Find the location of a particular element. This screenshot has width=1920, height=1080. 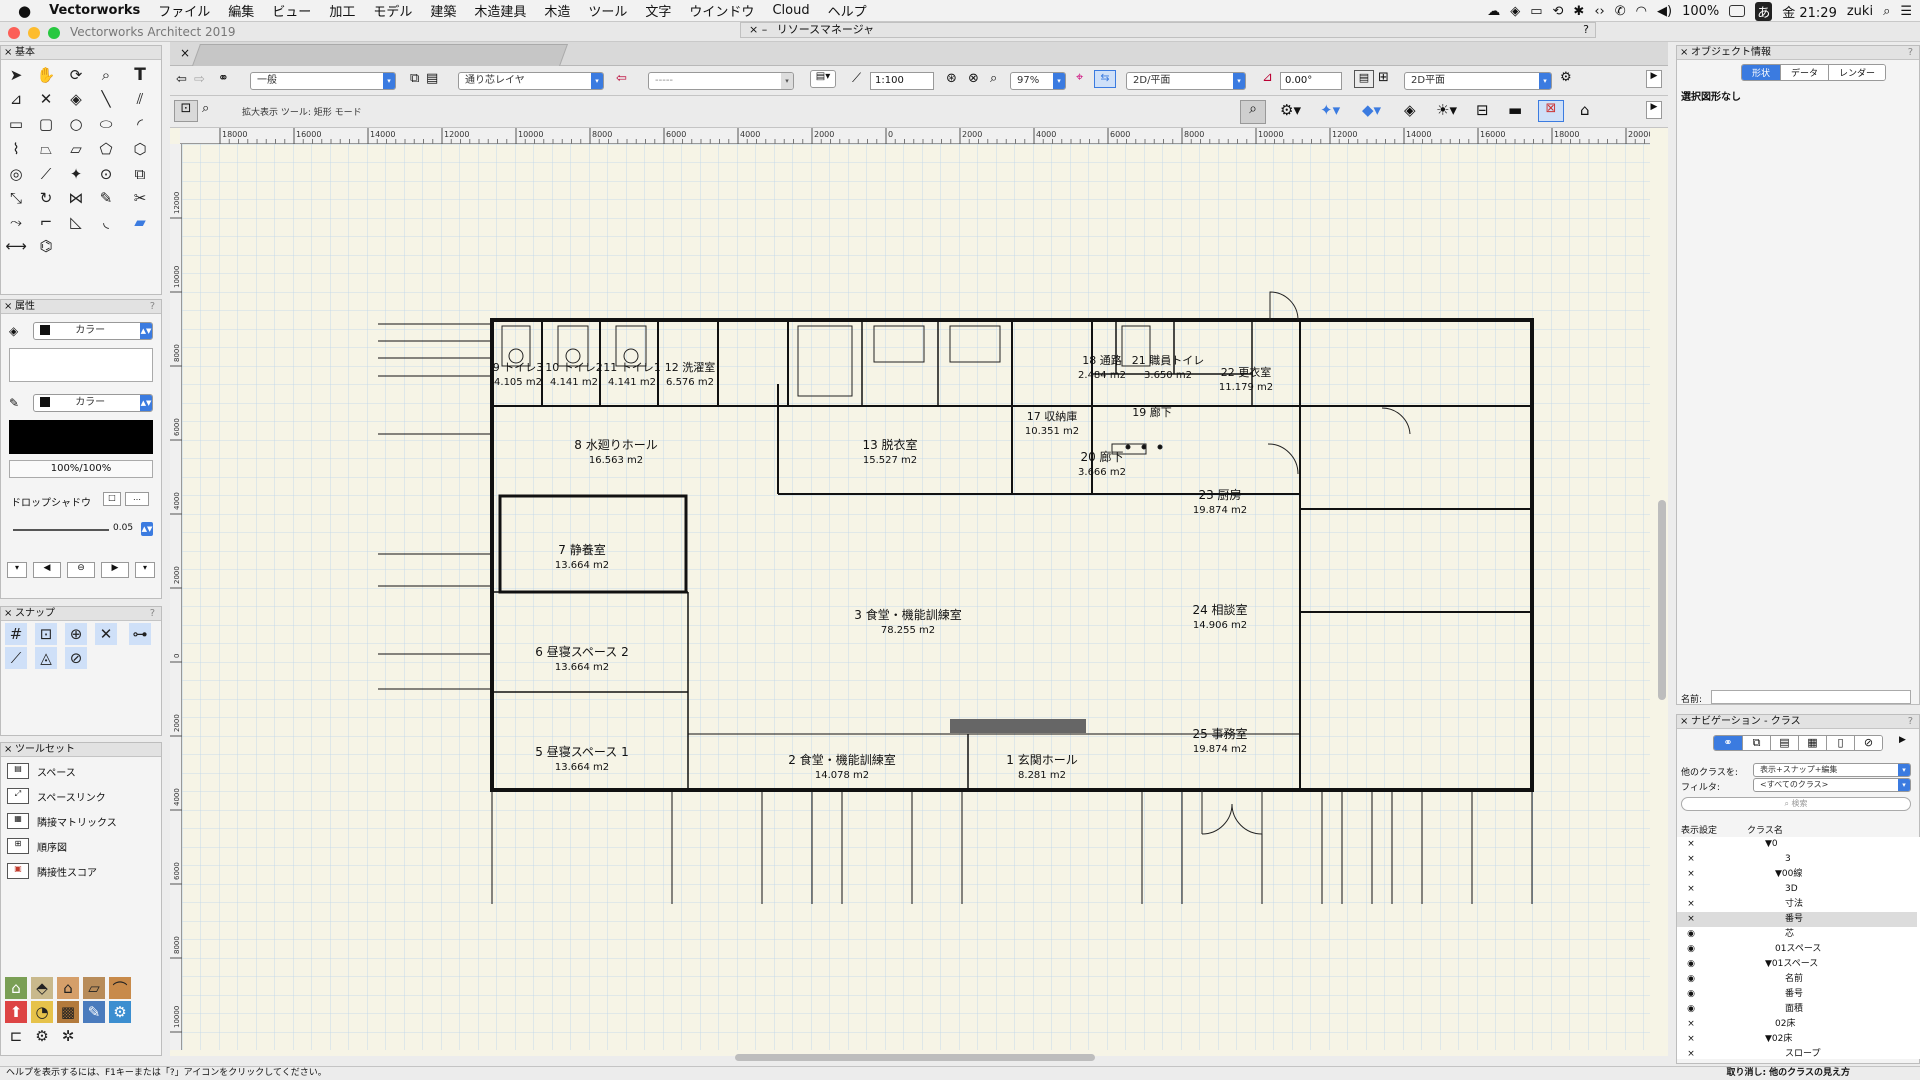

x-tool-icon: ✕ is located at coordinates (46, 99).